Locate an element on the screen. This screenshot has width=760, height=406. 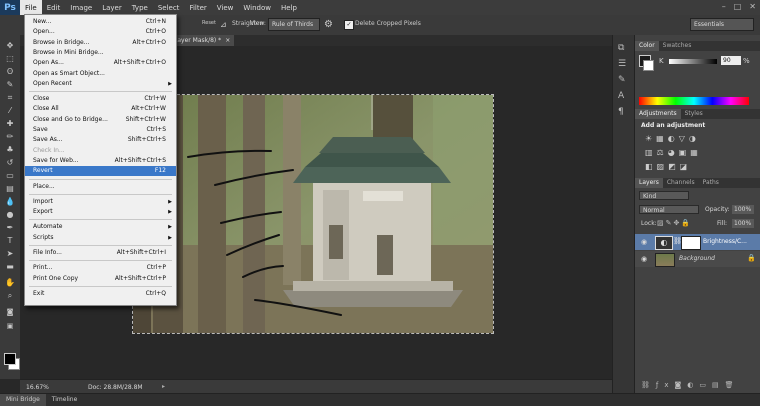
lasso-tool-icon: ʘ is located at coordinates (10, 72).